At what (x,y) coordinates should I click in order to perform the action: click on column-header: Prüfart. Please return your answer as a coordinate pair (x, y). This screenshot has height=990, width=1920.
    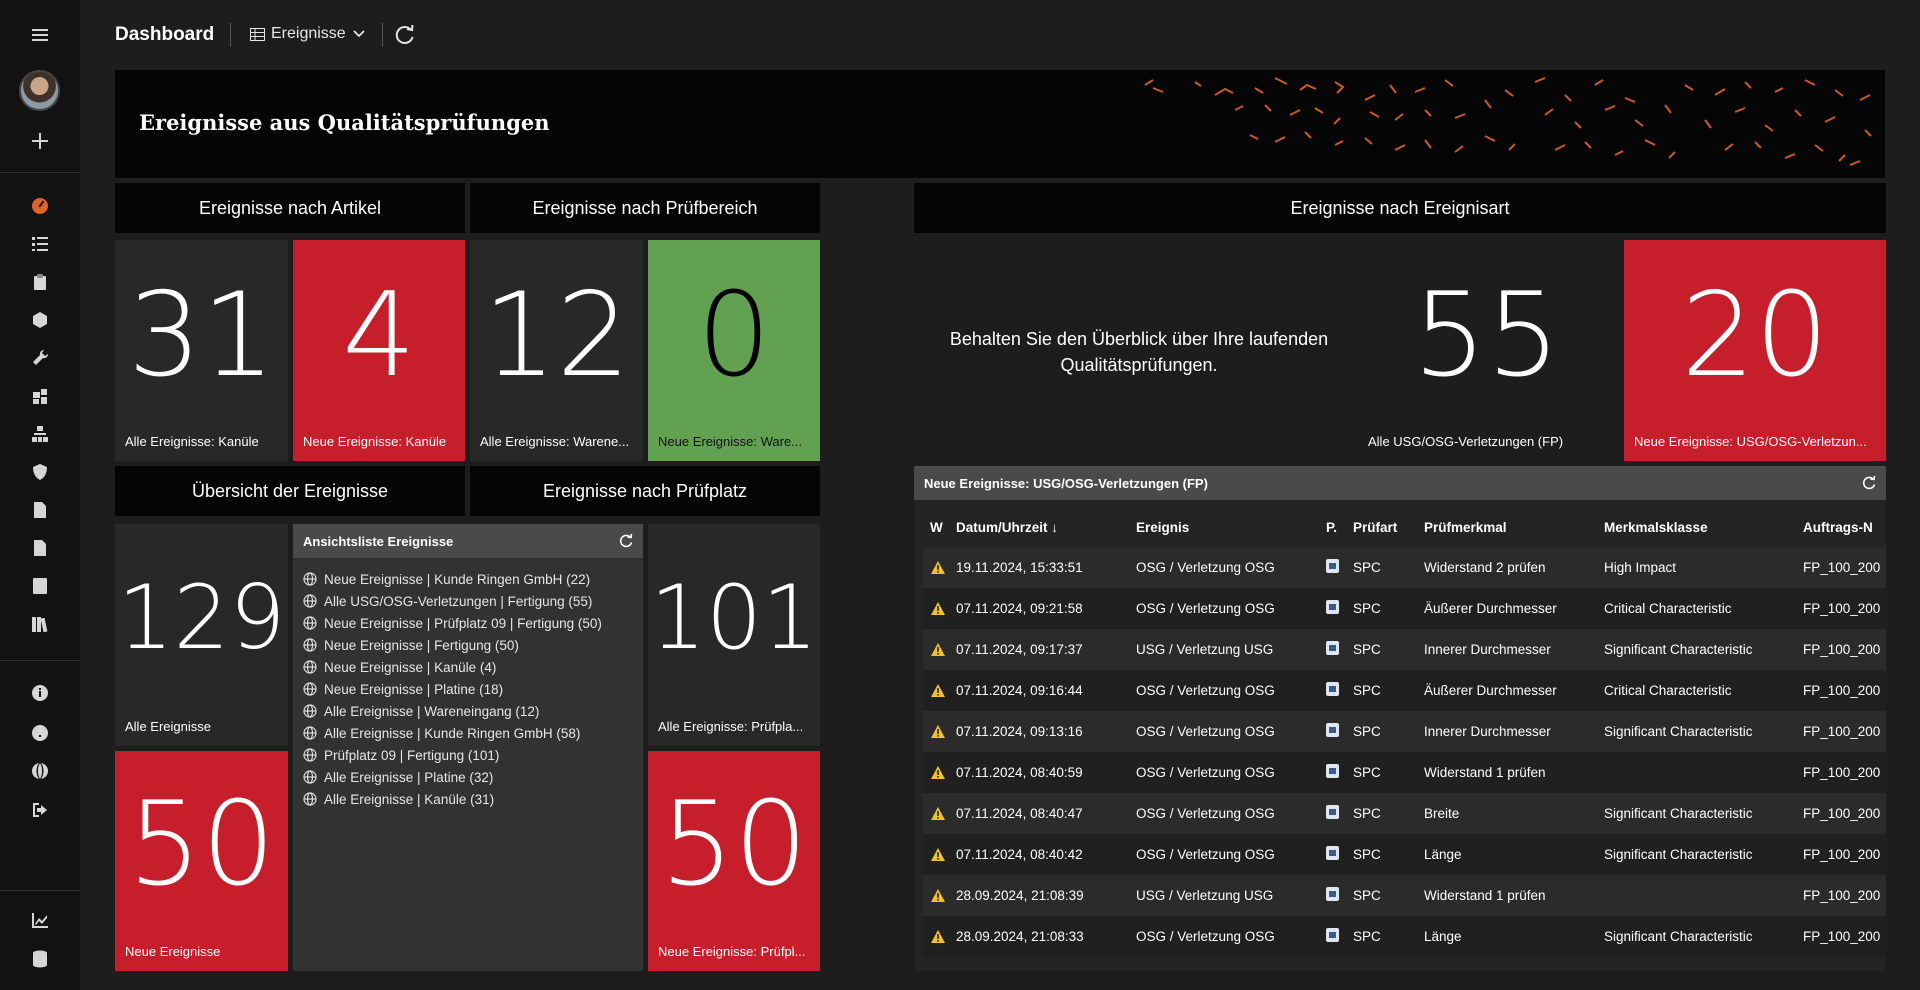
    Looking at the image, I should click on (1388, 527).